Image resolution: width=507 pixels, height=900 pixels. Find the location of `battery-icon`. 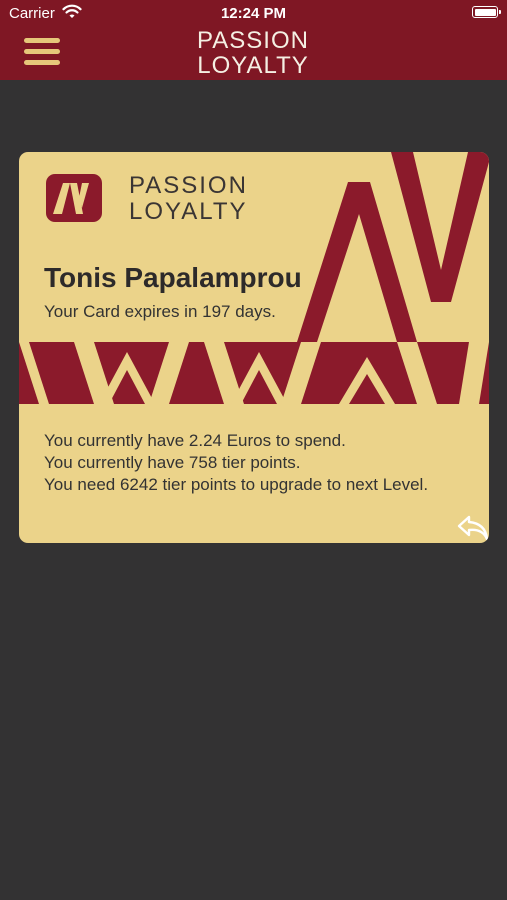

battery-icon is located at coordinates (486, 12).